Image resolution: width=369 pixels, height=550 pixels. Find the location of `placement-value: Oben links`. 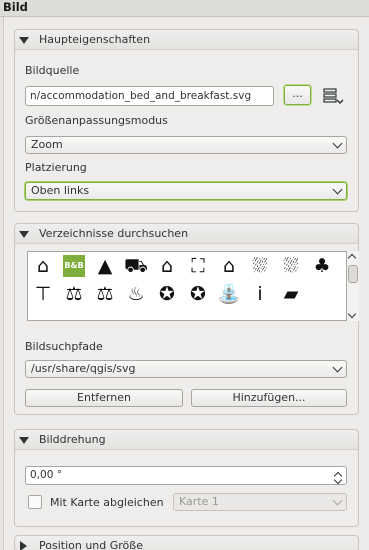

placement-value: Oben links is located at coordinates (60, 190).